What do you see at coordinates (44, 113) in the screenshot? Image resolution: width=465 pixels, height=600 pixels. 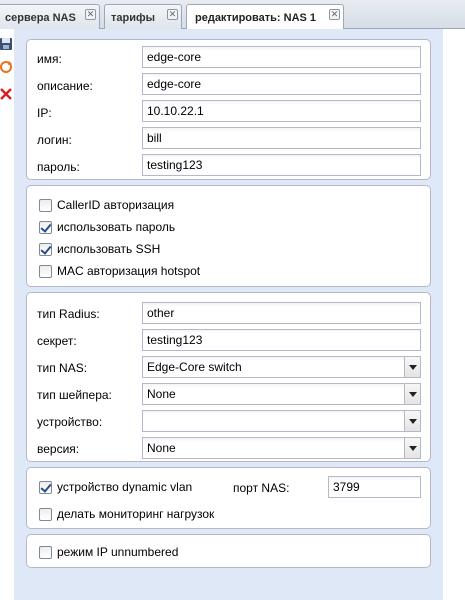 I see `ip-label: IP:` at bounding box center [44, 113].